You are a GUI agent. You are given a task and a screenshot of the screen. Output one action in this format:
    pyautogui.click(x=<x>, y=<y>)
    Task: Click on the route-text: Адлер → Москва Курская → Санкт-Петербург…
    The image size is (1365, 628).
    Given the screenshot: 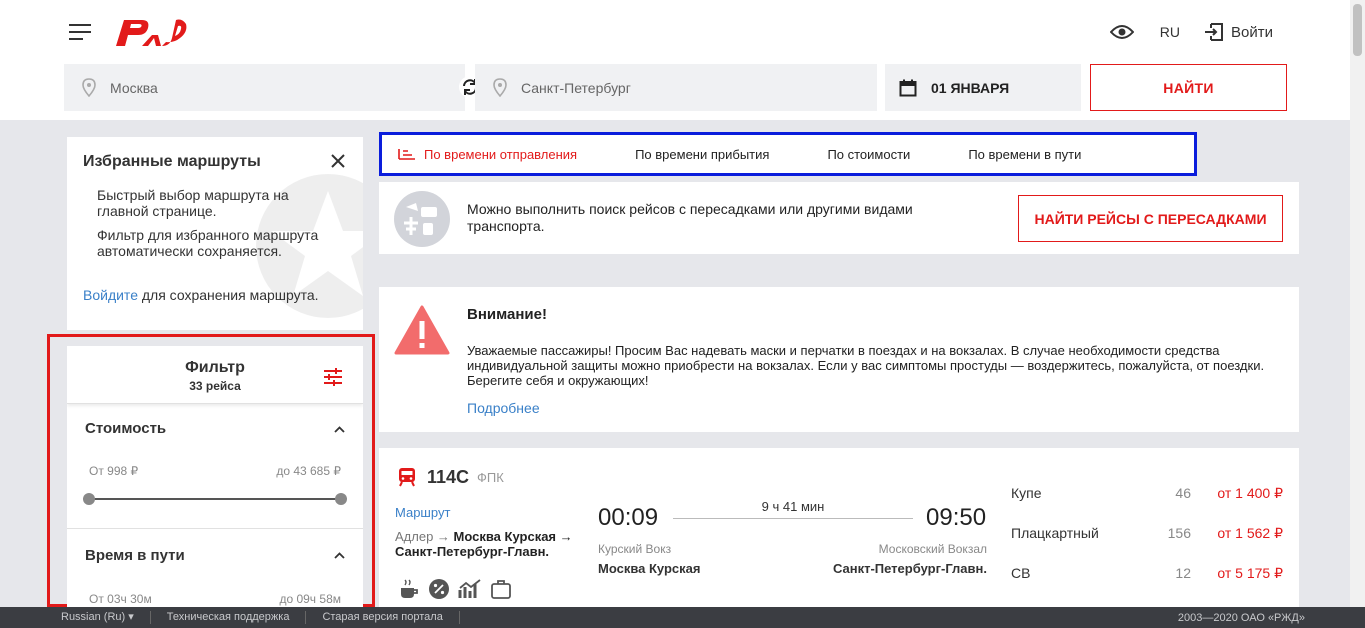 What is the action you would take?
    pyautogui.click(x=490, y=544)
    